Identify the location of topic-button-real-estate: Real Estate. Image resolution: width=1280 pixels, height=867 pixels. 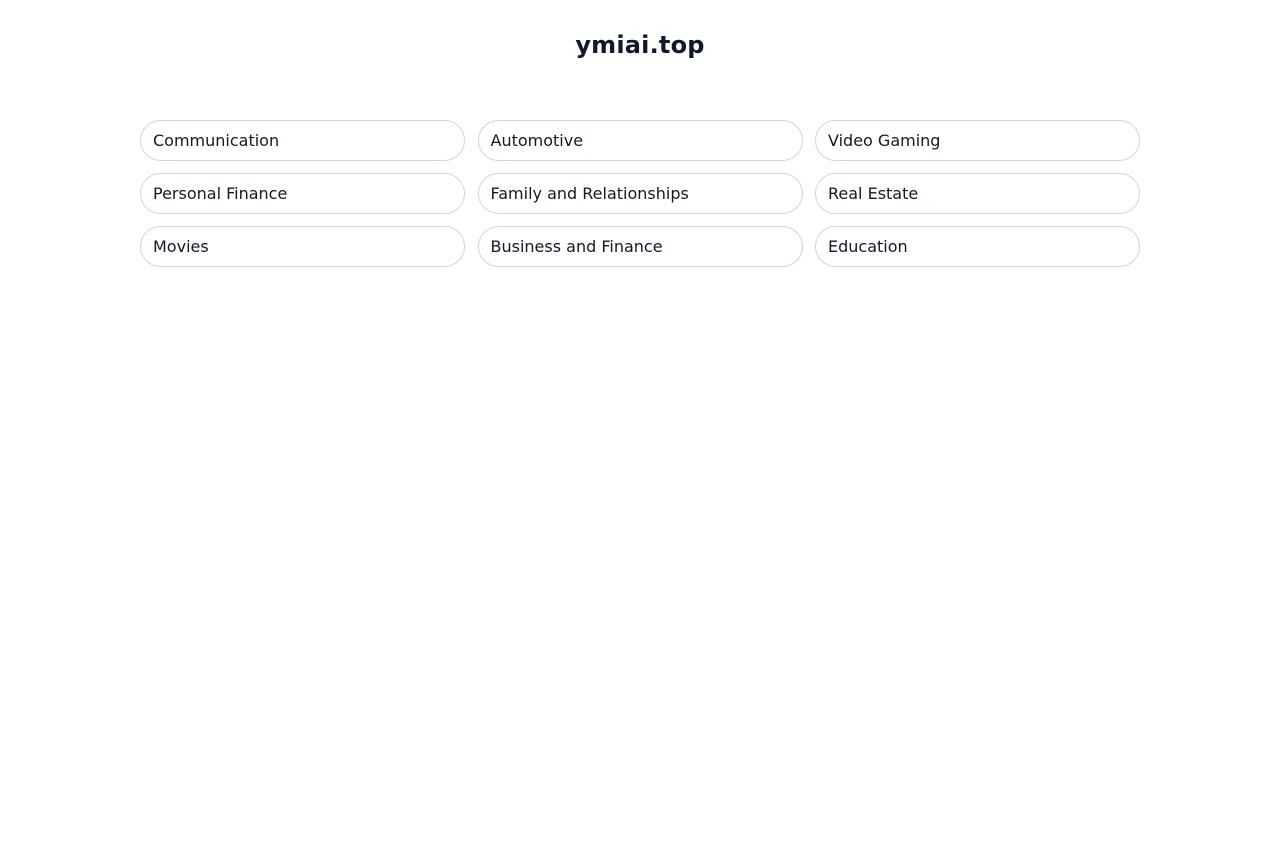
(977, 193).